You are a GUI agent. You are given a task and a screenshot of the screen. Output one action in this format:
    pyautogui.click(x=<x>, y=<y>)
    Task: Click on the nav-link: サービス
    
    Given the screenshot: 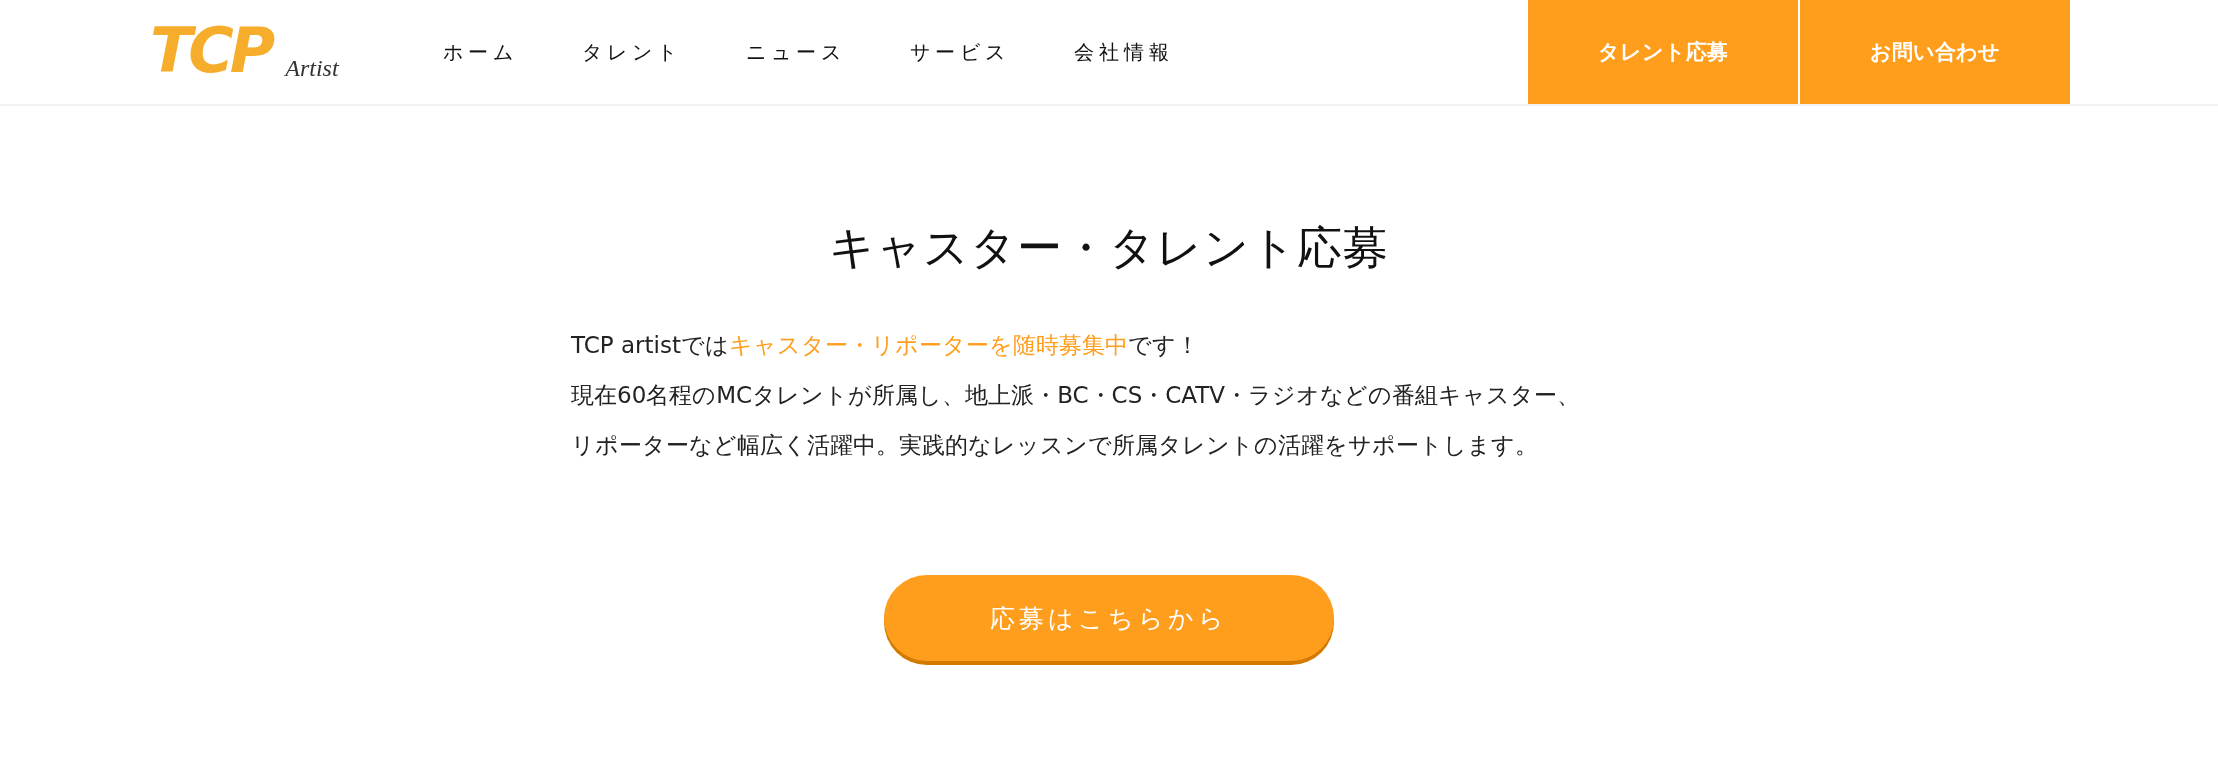 What is the action you would take?
    pyautogui.click(x=960, y=52)
    